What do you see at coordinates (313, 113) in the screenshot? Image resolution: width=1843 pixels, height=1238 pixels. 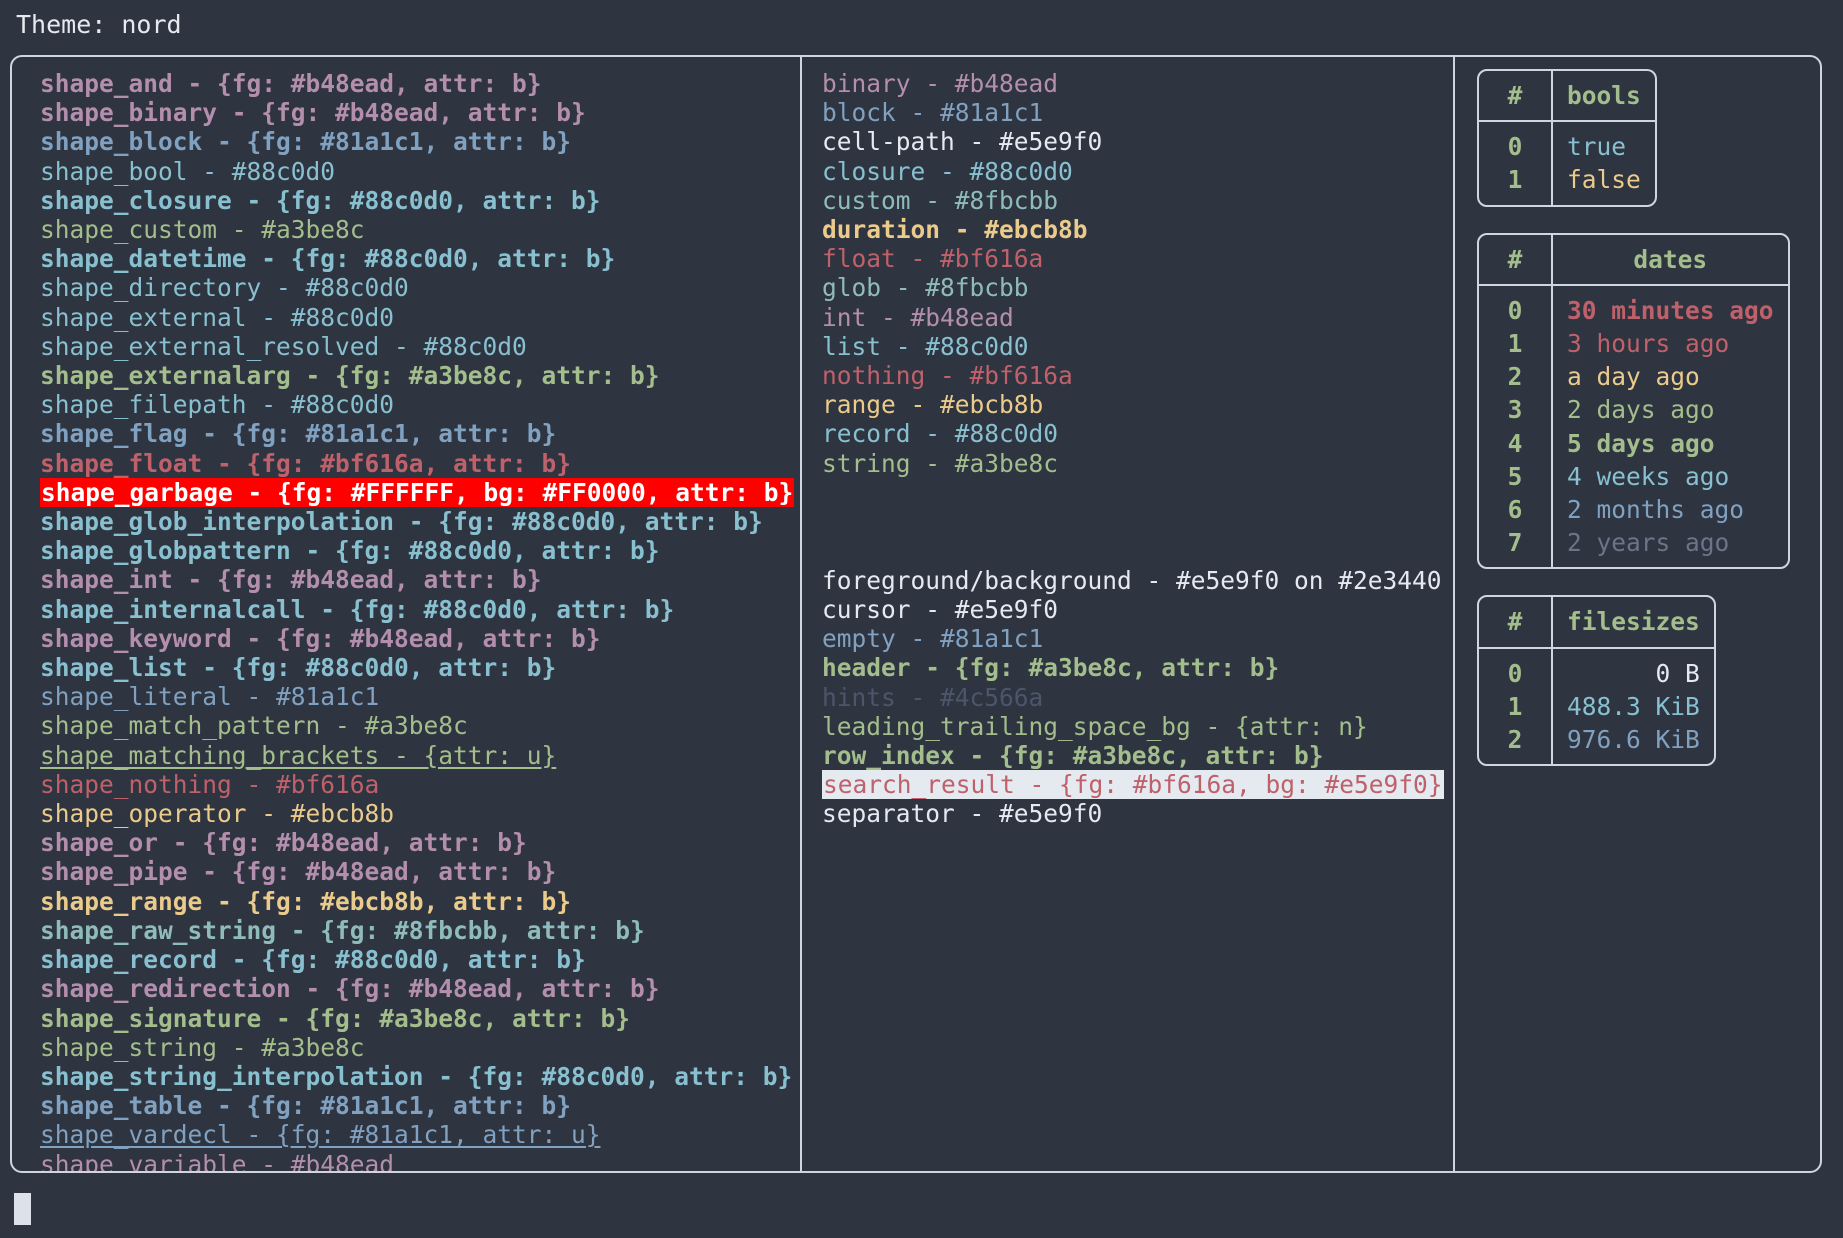 I see `shape-text: shape_binary - {fg: #b48ead, attr: b}` at bounding box center [313, 113].